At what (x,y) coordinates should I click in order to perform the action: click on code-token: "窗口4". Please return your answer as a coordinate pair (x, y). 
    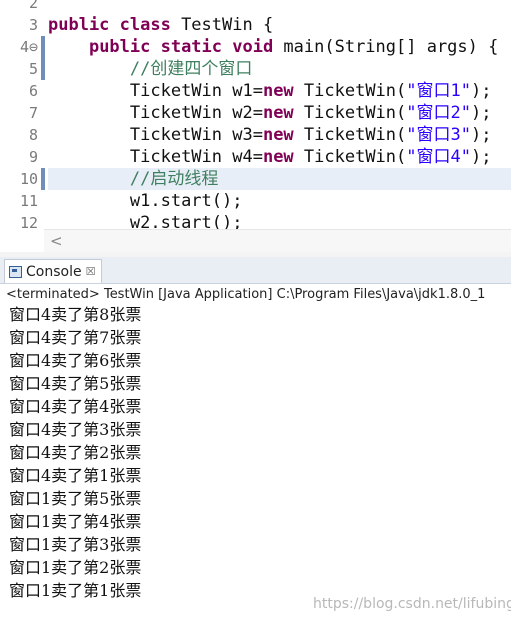
    Looking at the image, I should click on (438, 157).